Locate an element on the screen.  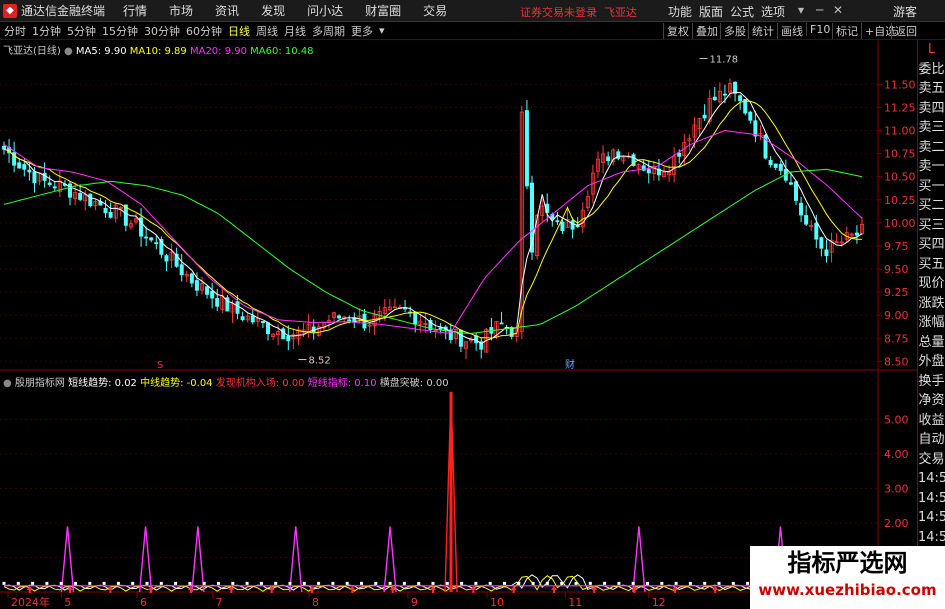
watermark-url: www.xuezhibiao.com is located at coordinates (847, 590).